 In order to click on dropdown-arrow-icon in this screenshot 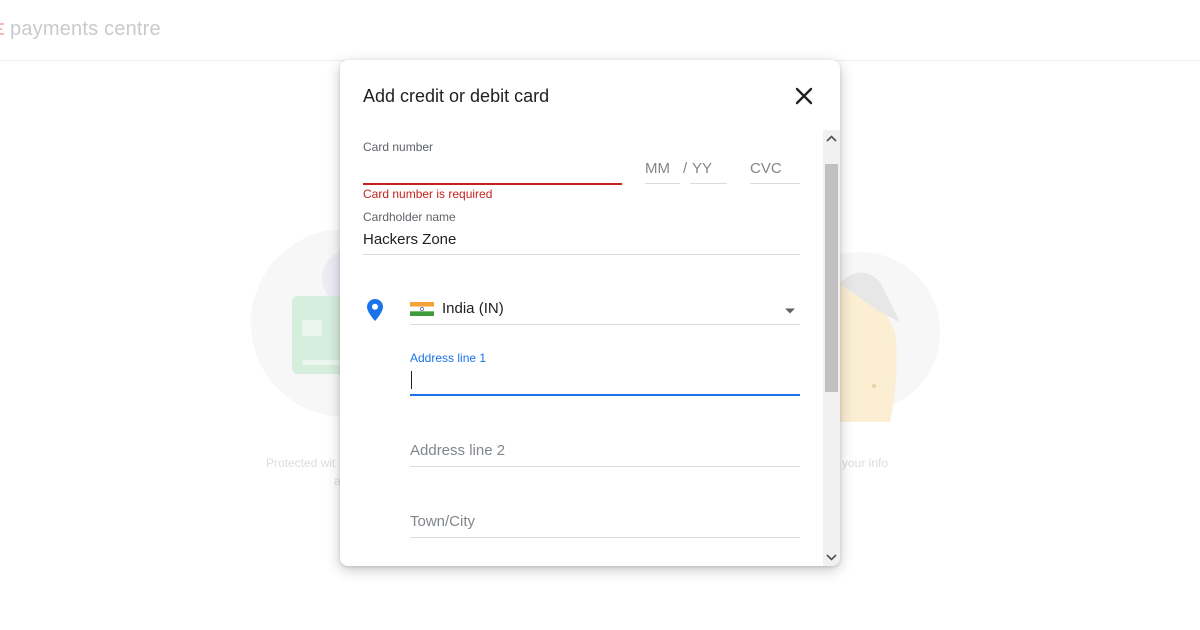, I will do `click(790, 311)`.